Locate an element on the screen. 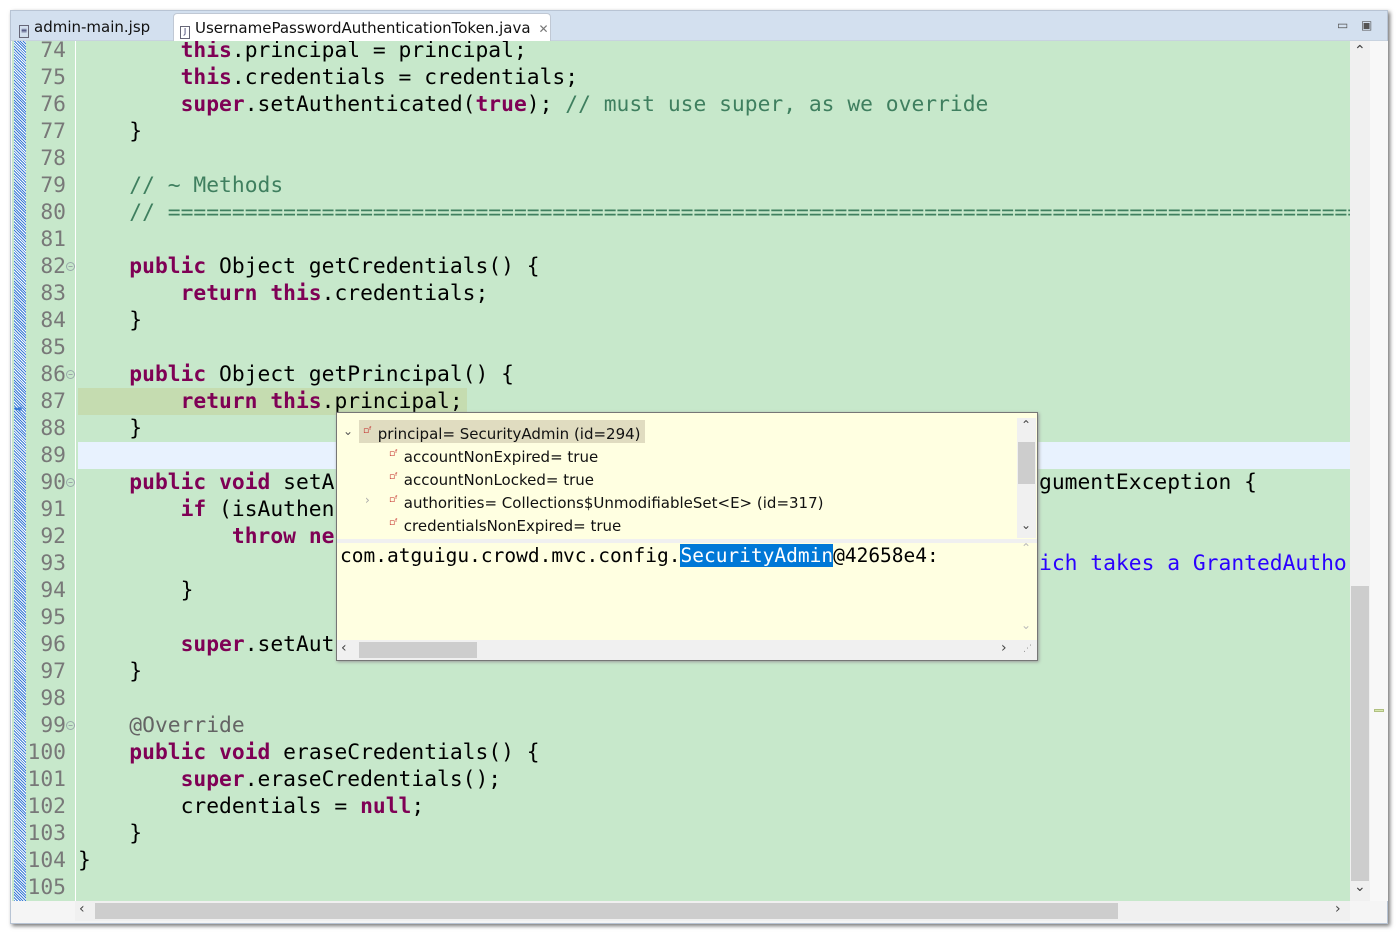  line-number: 80 is located at coordinates (46, 212).